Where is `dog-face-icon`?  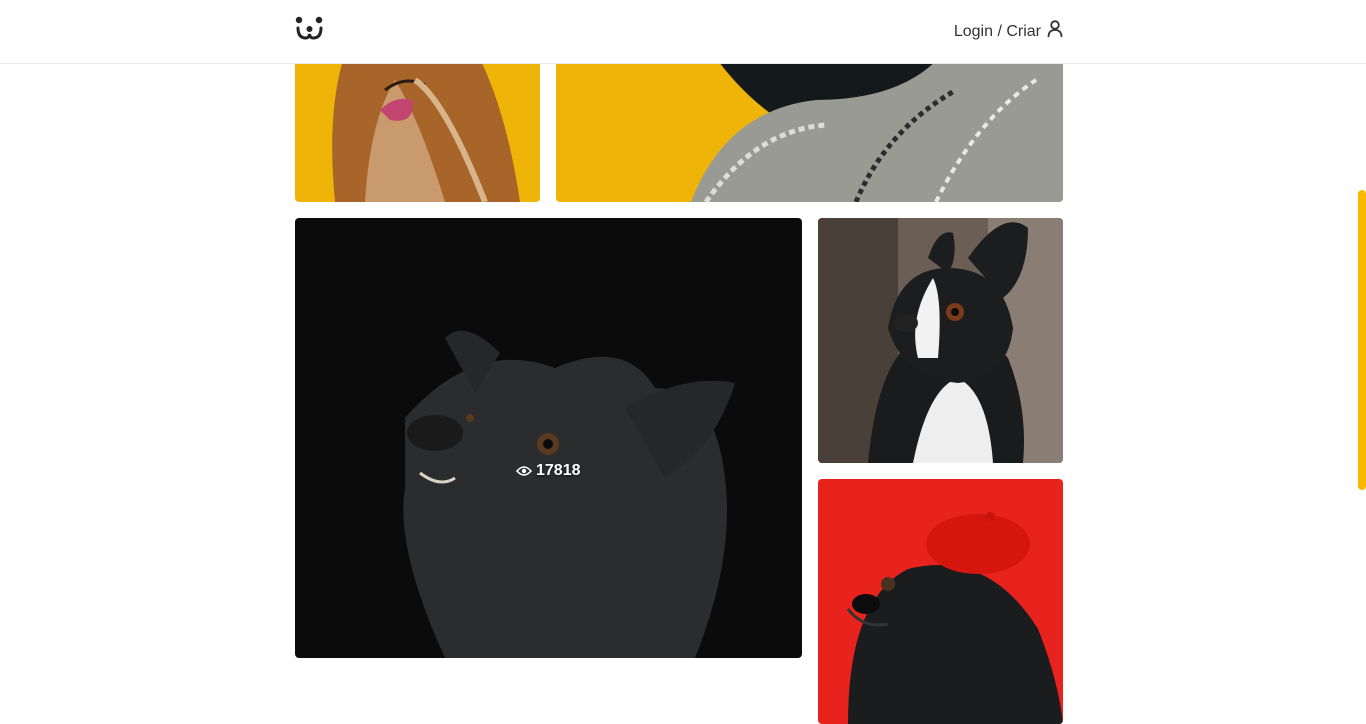 dog-face-icon is located at coordinates (310, 29).